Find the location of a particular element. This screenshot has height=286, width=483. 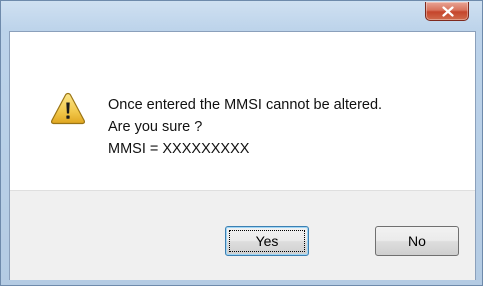

yes-button: Yes is located at coordinates (267, 241).